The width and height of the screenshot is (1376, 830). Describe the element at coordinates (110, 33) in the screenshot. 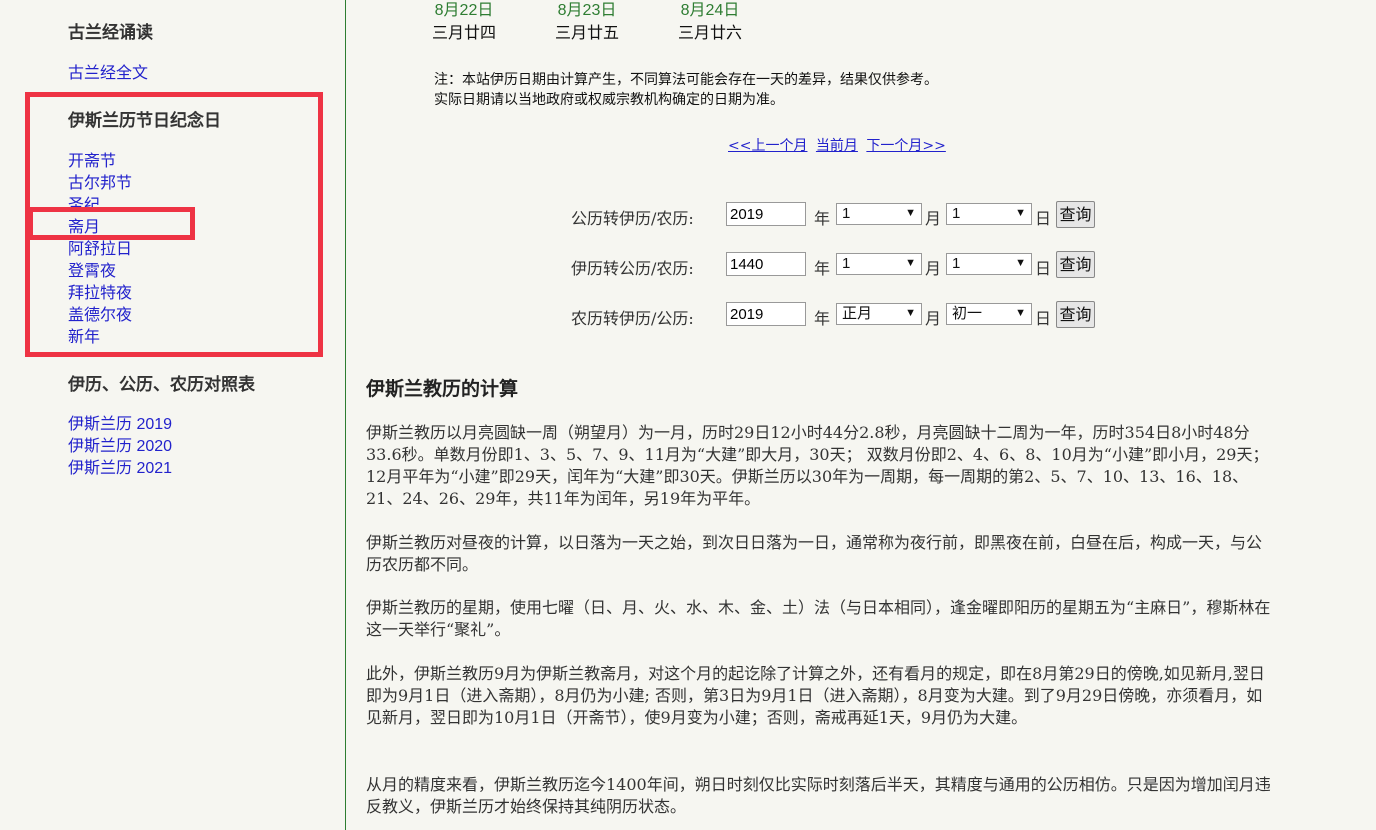

I see `sidebar-heading-quran: 古兰经诵读` at that location.